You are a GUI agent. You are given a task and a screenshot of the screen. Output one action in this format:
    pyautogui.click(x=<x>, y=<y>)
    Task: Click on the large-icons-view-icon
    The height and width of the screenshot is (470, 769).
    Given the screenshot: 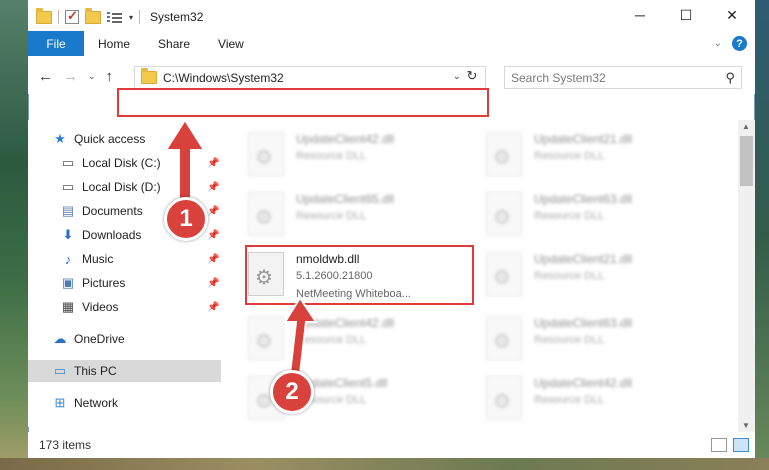 What is the action you would take?
    pyautogui.click(x=741, y=445)
    